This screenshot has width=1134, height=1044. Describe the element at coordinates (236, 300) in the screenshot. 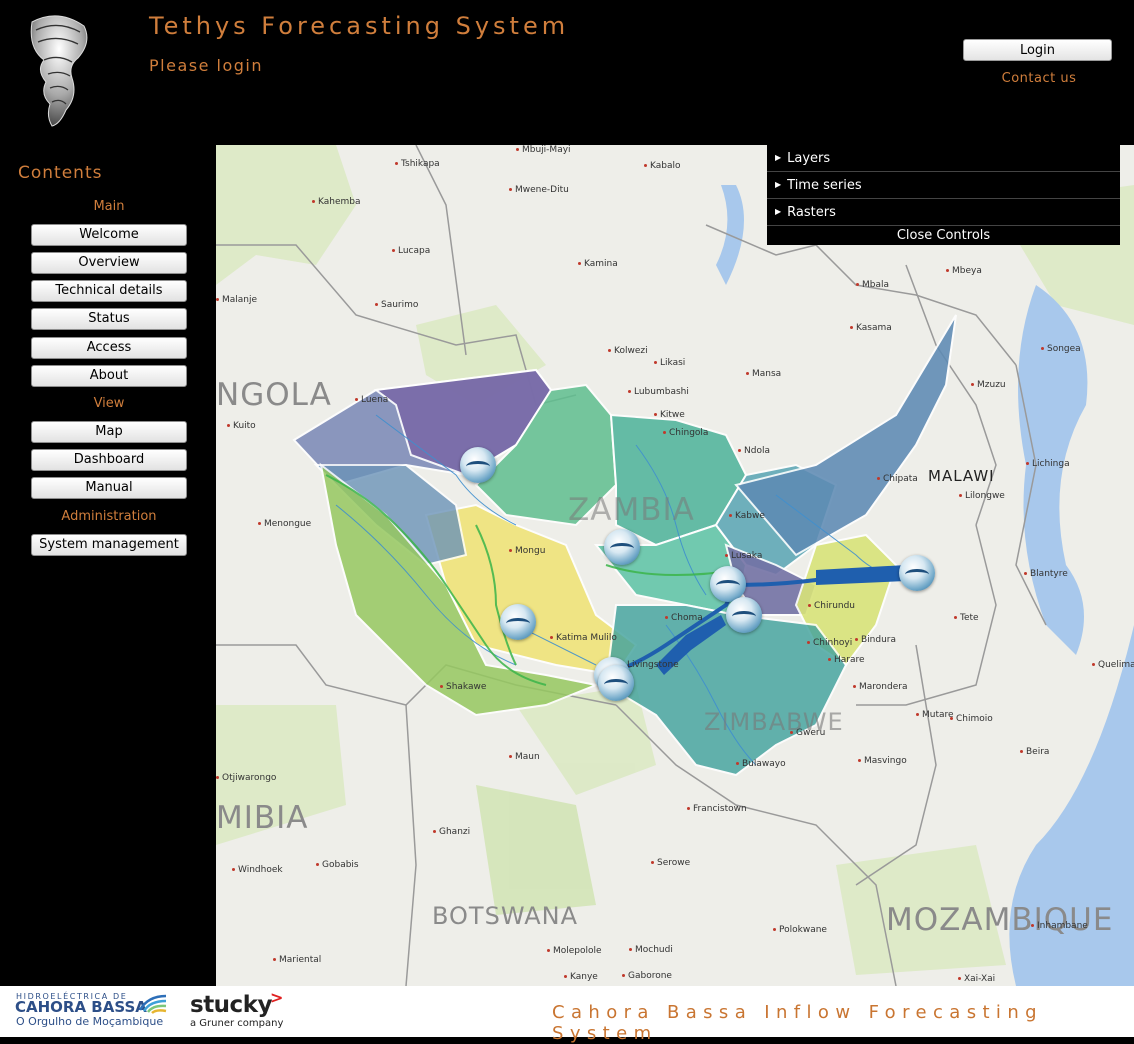

I see `city-label: Malanje` at that location.